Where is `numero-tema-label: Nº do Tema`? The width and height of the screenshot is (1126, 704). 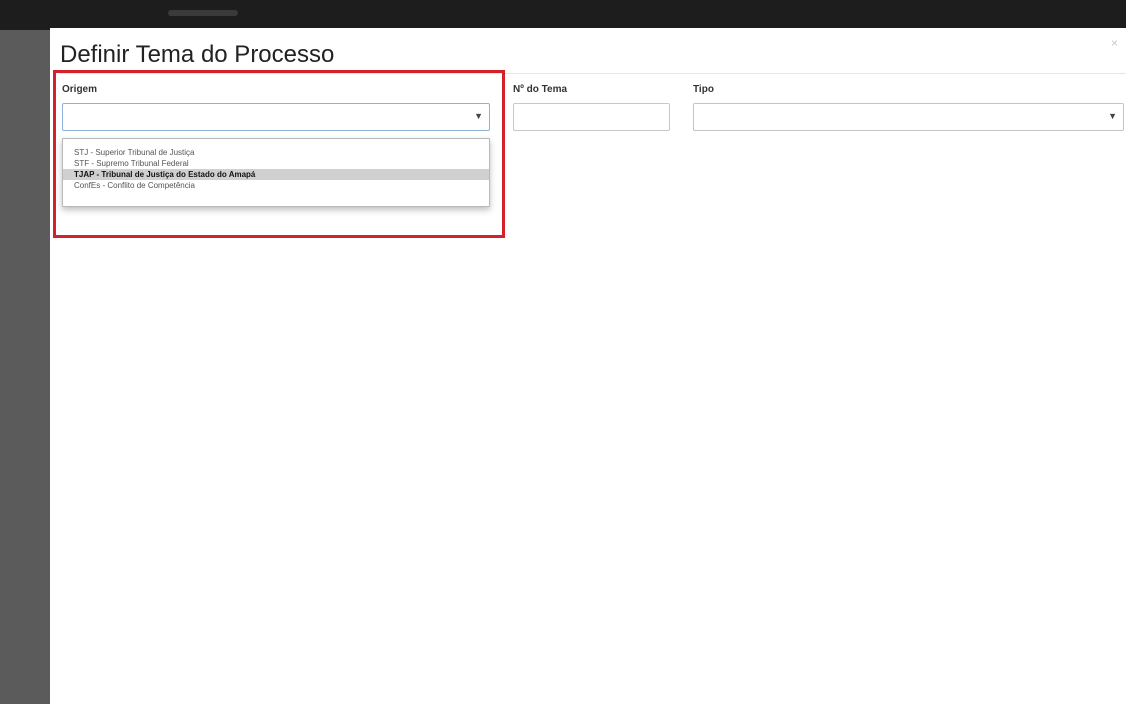 numero-tema-label: Nº do Tema is located at coordinates (540, 89).